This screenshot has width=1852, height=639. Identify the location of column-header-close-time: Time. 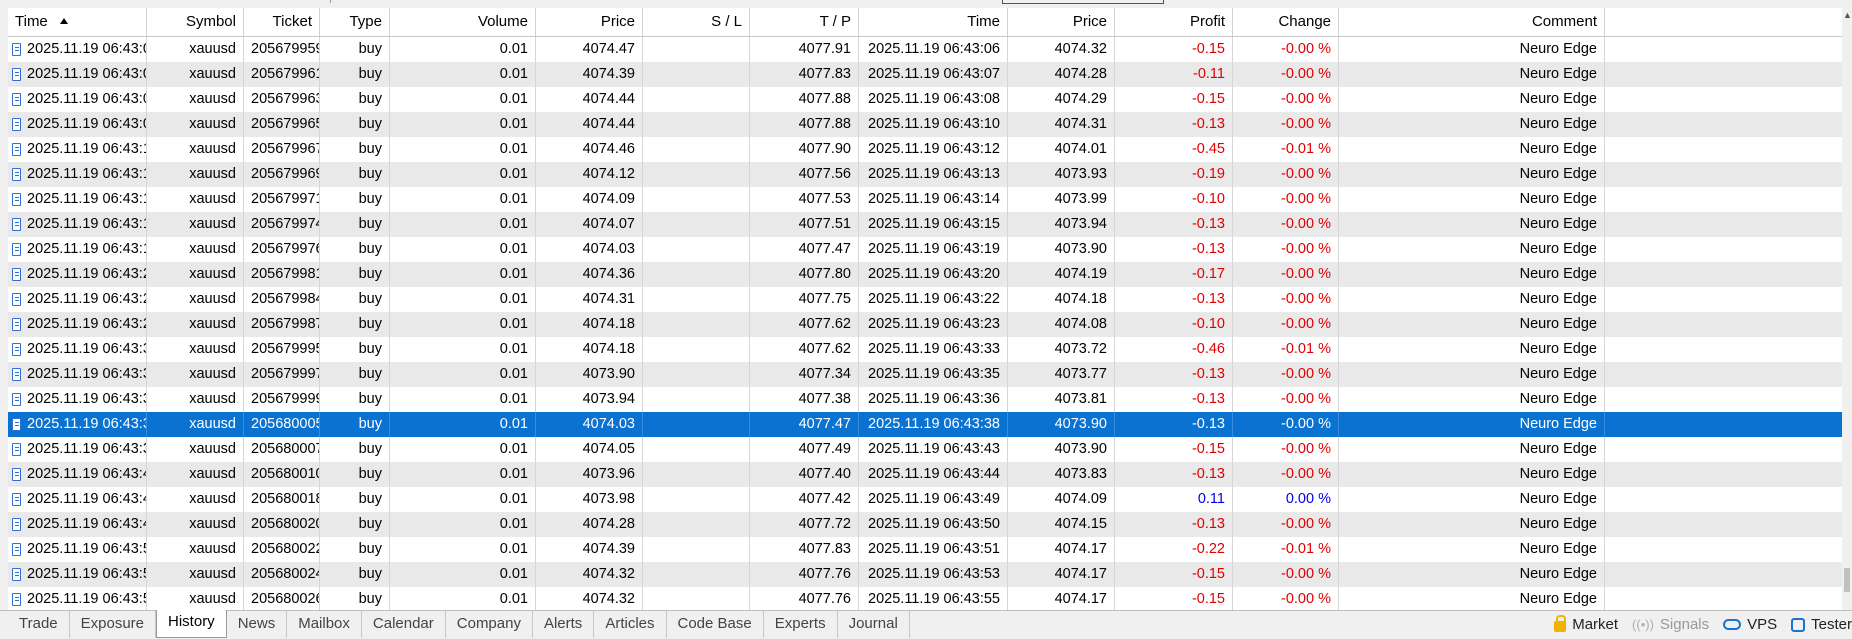
(933, 22).